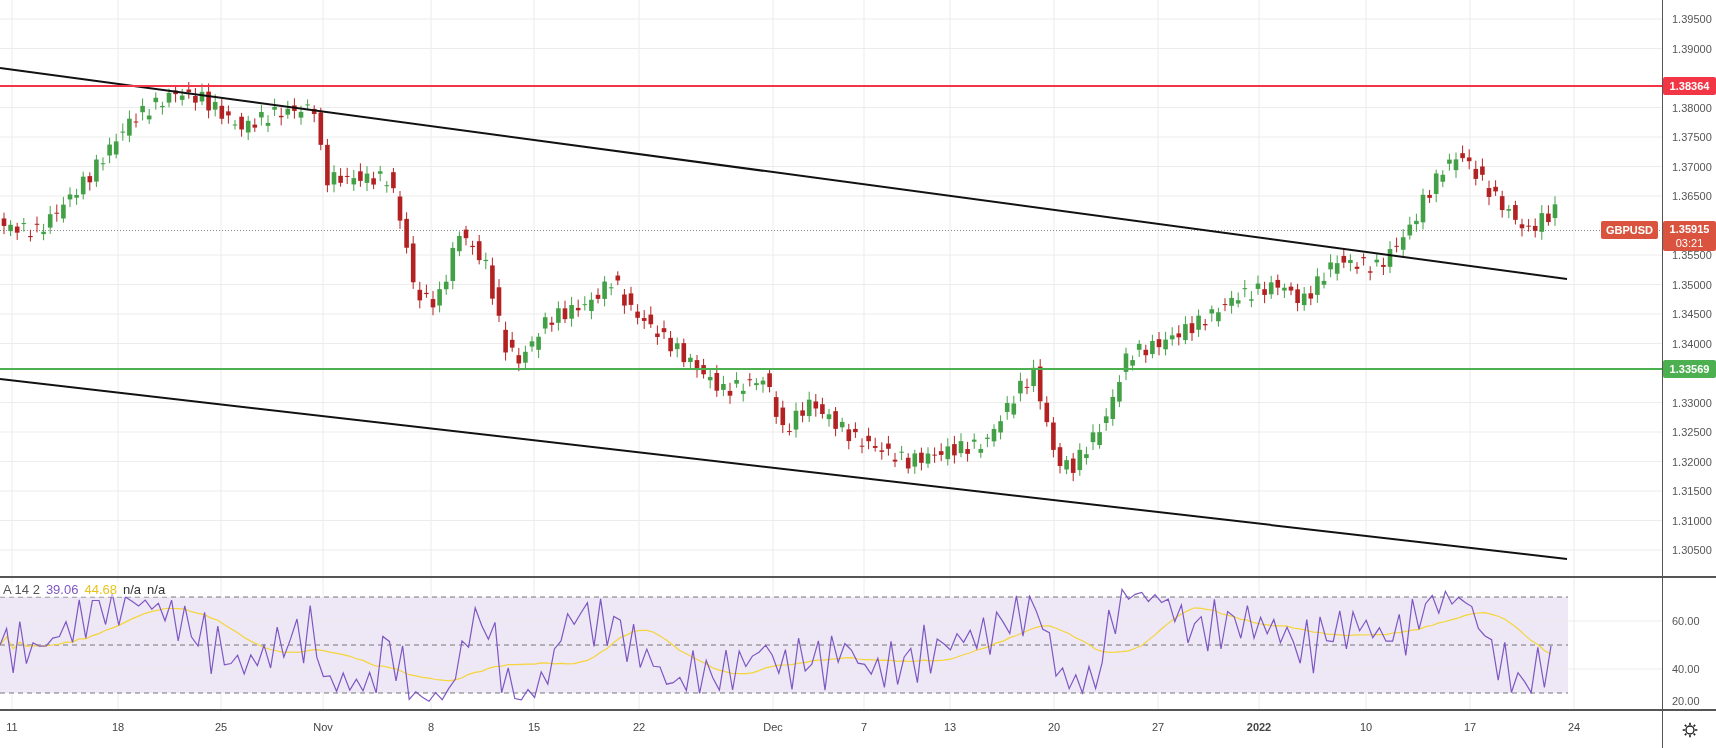 The height and width of the screenshot is (748, 1716). Describe the element at coordinates (1692, 196) in the screenshot. I see `price-label: 1.36500` at that location.